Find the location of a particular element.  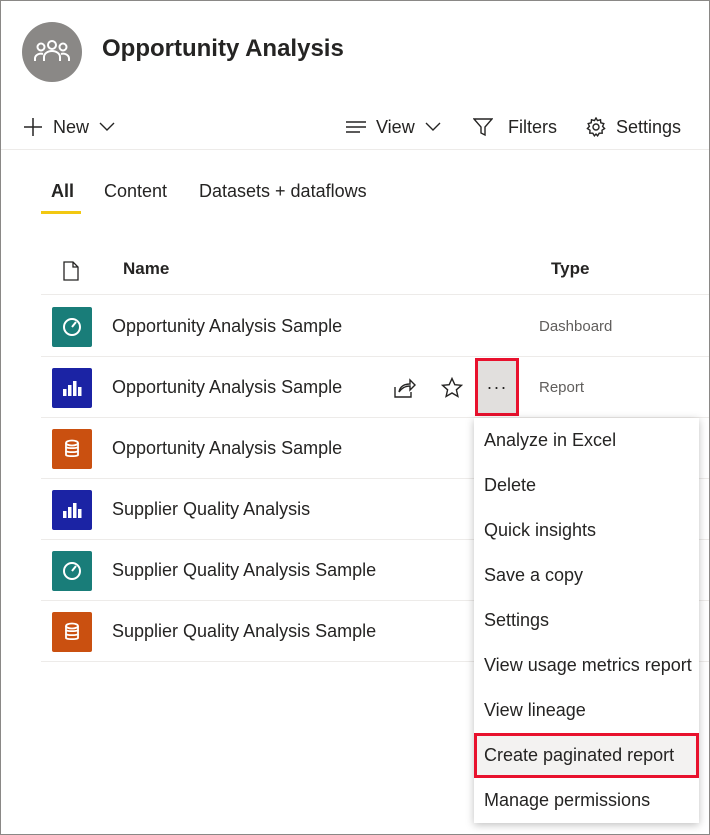

item-type: Dashboard is located at coordinates (576, 326).